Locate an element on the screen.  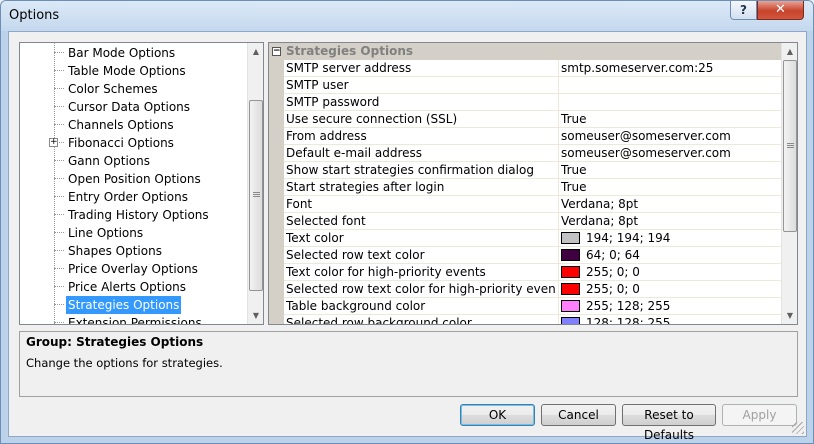
property-name: SMTP server address is located at coordinates (349, 68).